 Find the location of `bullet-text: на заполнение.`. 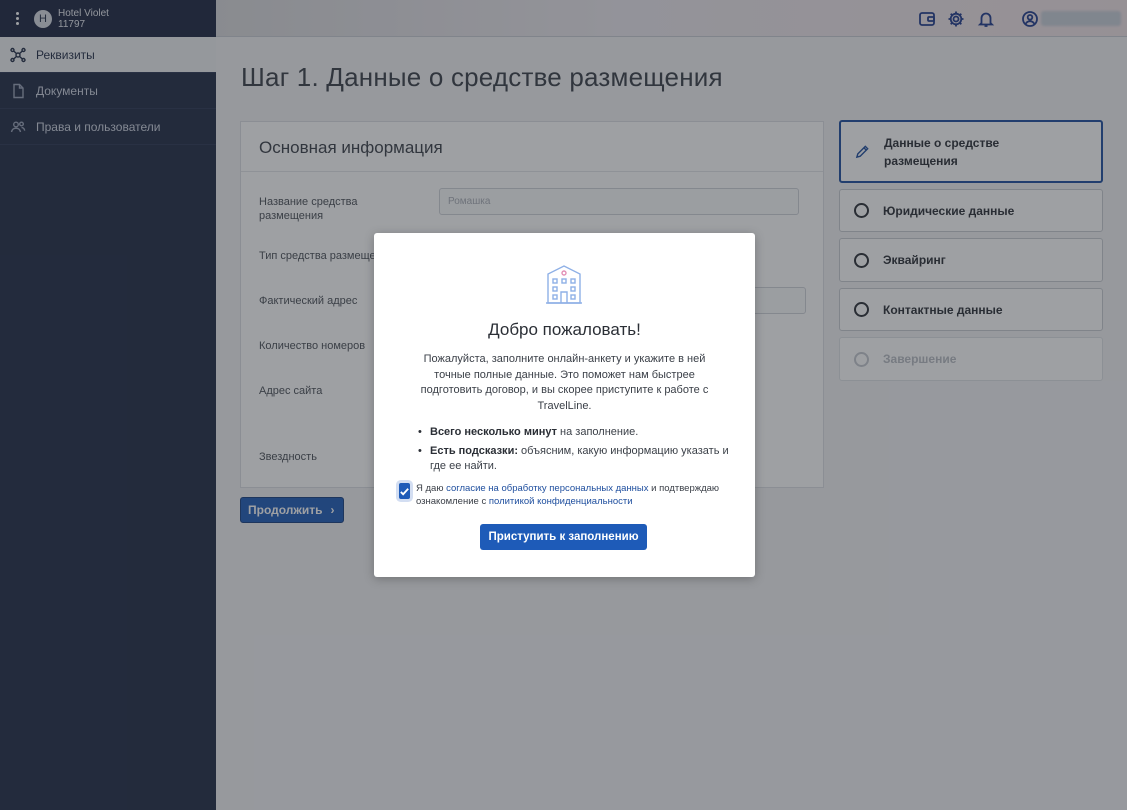

bullet-text: на заполнение. is located at coordinates (598, 432).